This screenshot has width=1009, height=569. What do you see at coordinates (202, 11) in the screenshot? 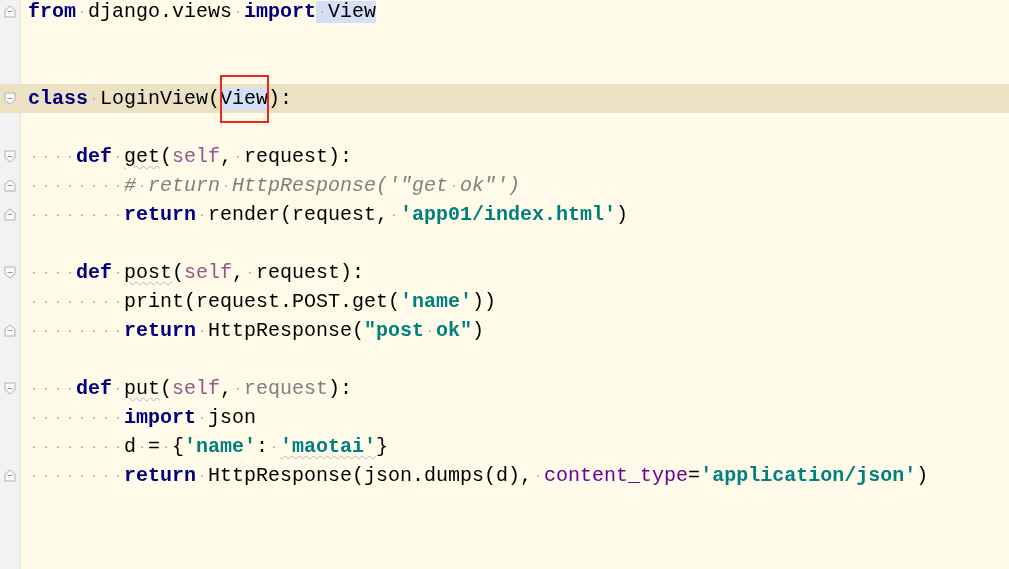
I see `code-line: from django.views import View` at bounding box center [202, 11].